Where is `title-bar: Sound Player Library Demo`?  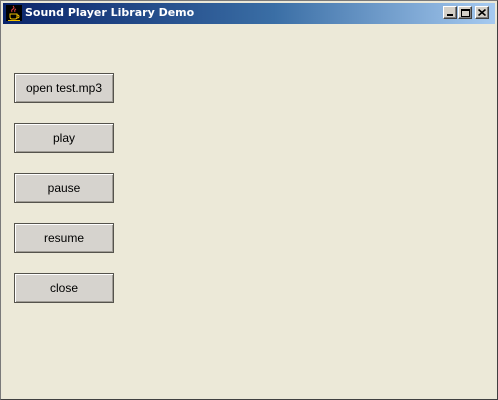
title-bar: Sound Player Library Demo is located at coordinates (249, 13).